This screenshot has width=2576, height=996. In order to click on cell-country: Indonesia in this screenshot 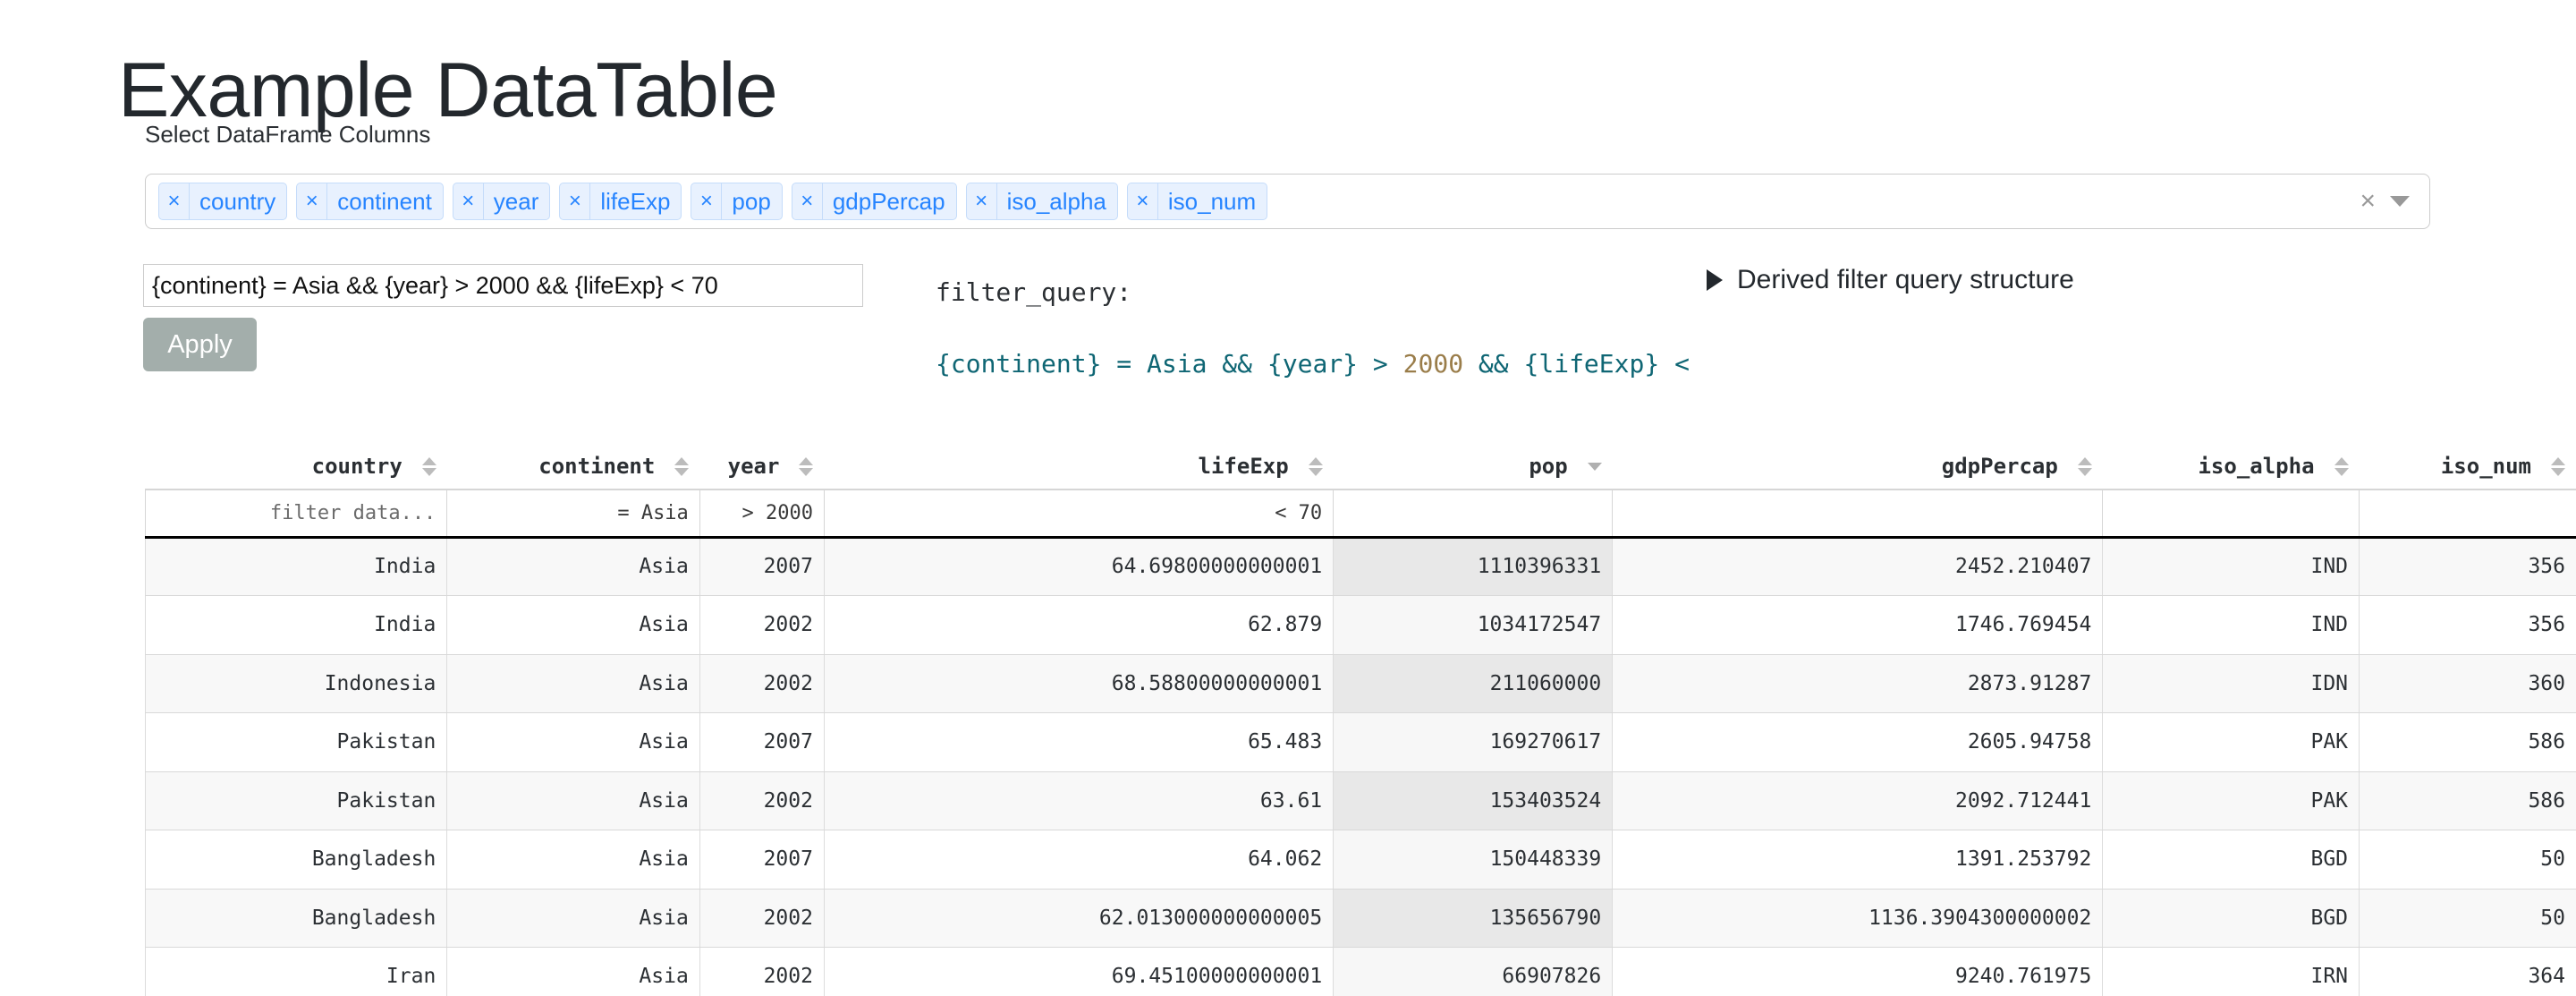, I will do `click(296, 683)`.